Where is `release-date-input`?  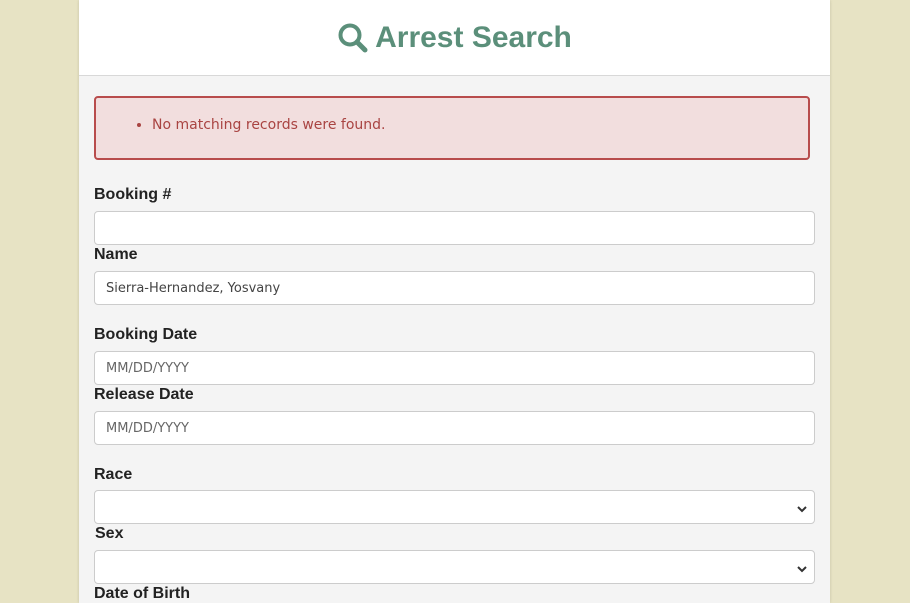
release-date-input is located at coordinates (454, 428).